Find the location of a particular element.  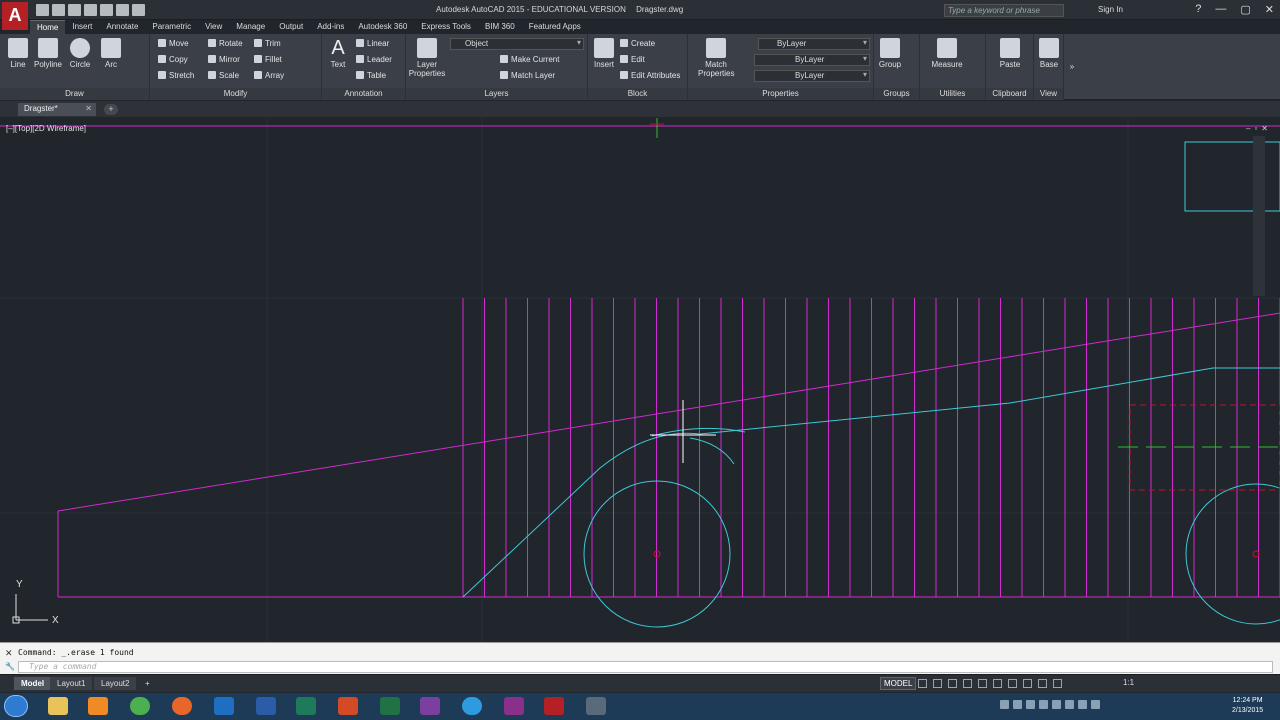

create-block-button: Create is located at coordinates (637, 45).